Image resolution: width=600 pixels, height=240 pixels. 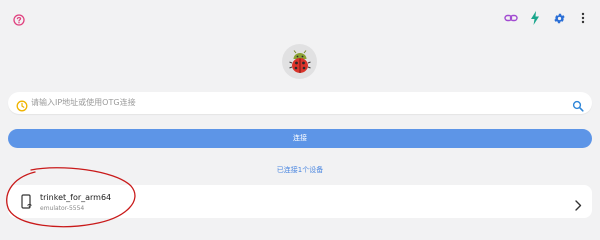 I want to click on gear-icon, so click(x=559, y=18).